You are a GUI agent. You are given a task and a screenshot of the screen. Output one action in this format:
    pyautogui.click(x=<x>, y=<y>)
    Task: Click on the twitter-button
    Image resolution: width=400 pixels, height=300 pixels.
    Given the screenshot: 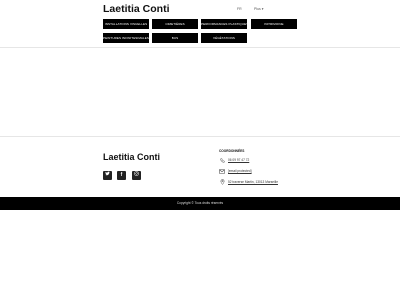 What is the action you would take?
    pyautogui.click(x=107, y=175)
    